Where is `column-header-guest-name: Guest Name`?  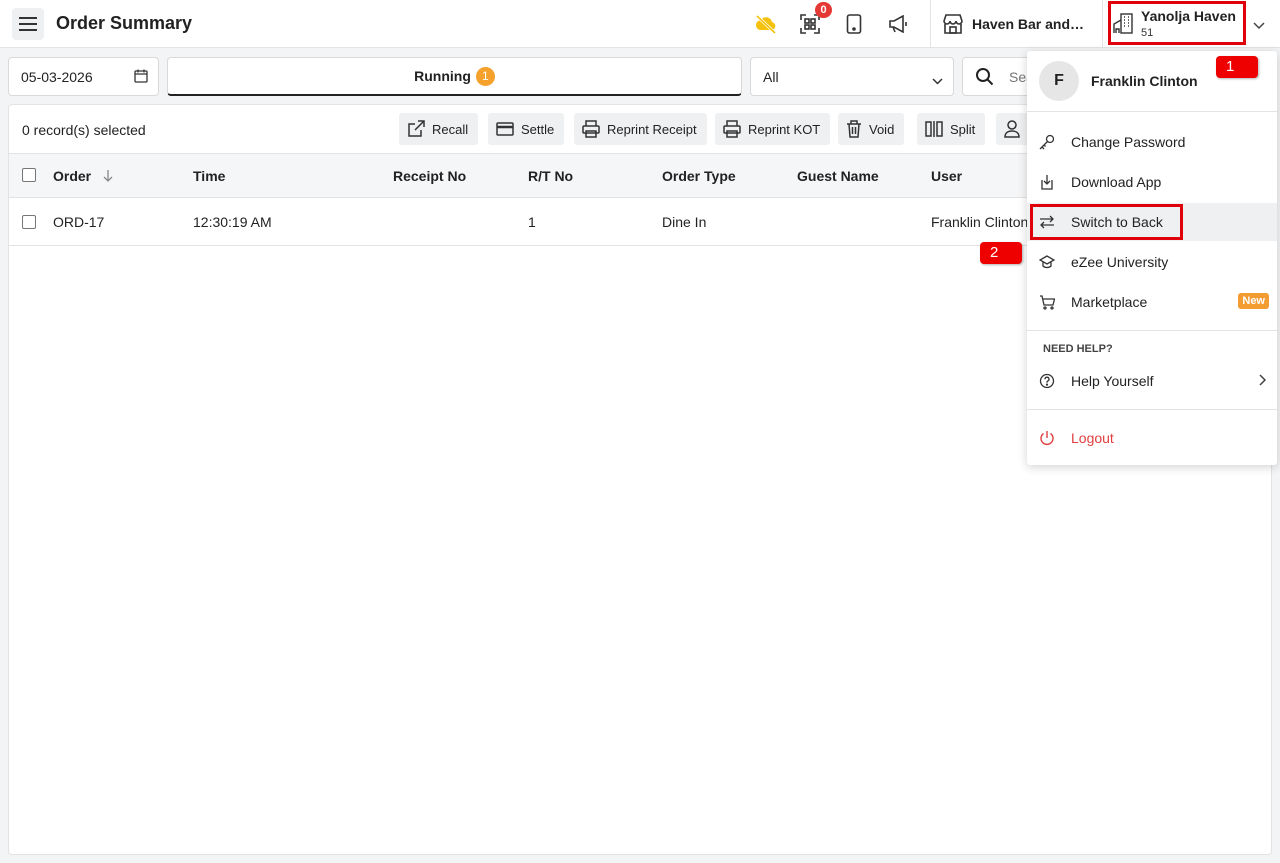 column-header-guest-name: Guest Name is located at coordinates (838, 176).